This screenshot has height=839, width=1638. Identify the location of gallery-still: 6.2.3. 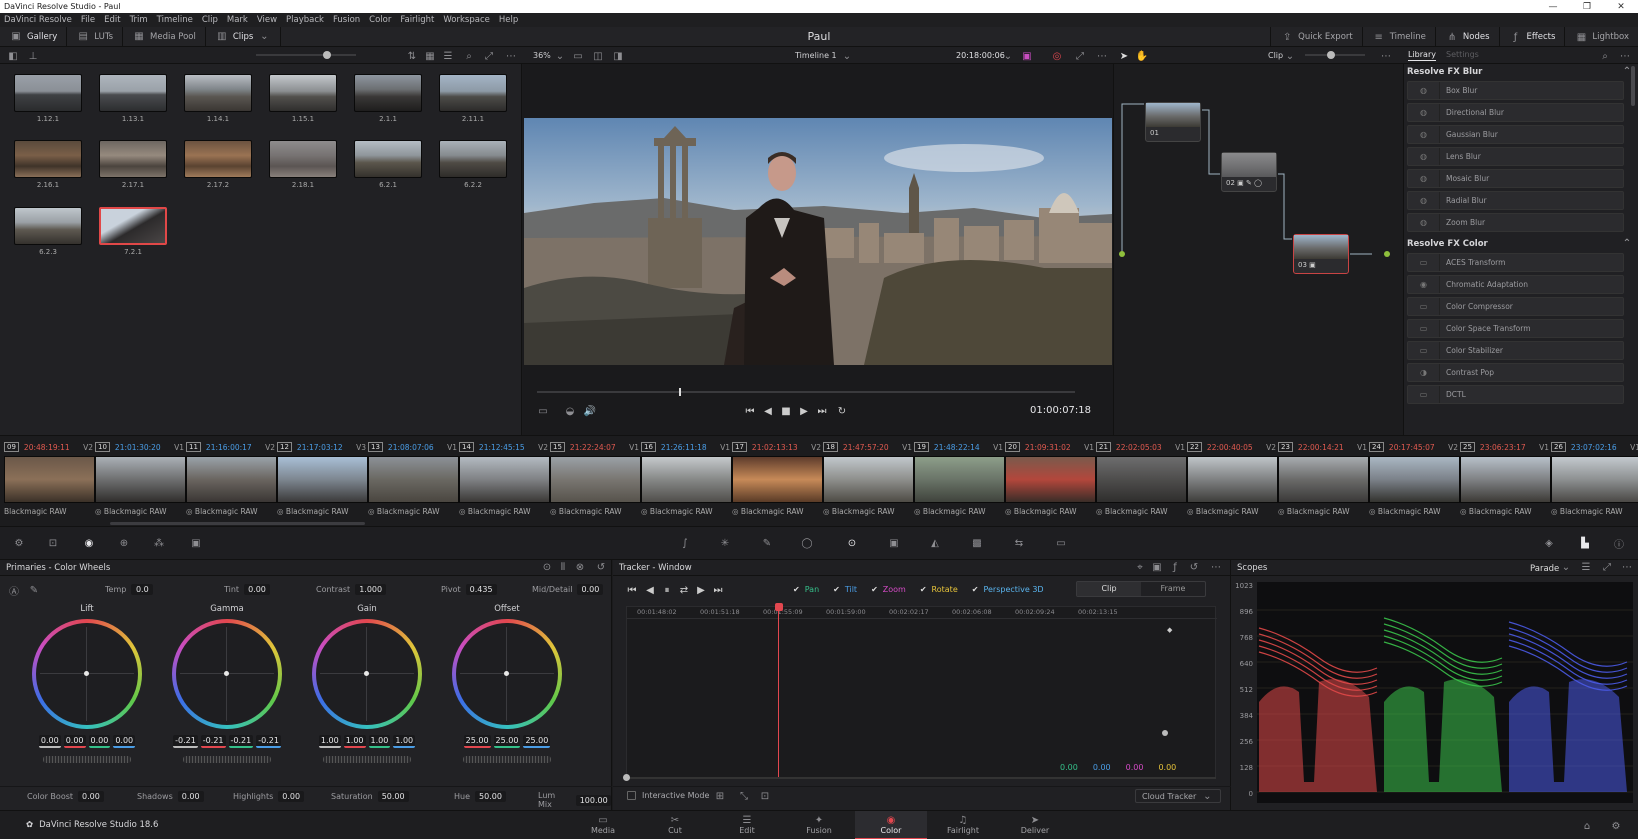
(48, 231).